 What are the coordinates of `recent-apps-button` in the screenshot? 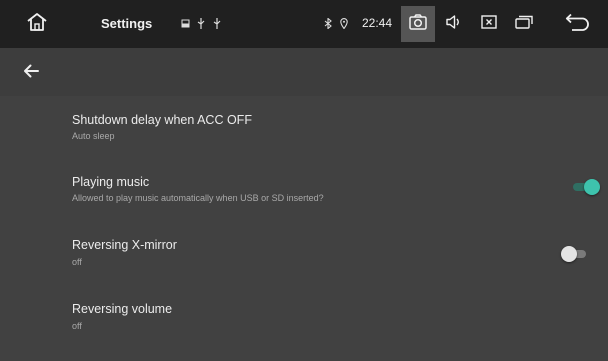 It's located at (524, 24).